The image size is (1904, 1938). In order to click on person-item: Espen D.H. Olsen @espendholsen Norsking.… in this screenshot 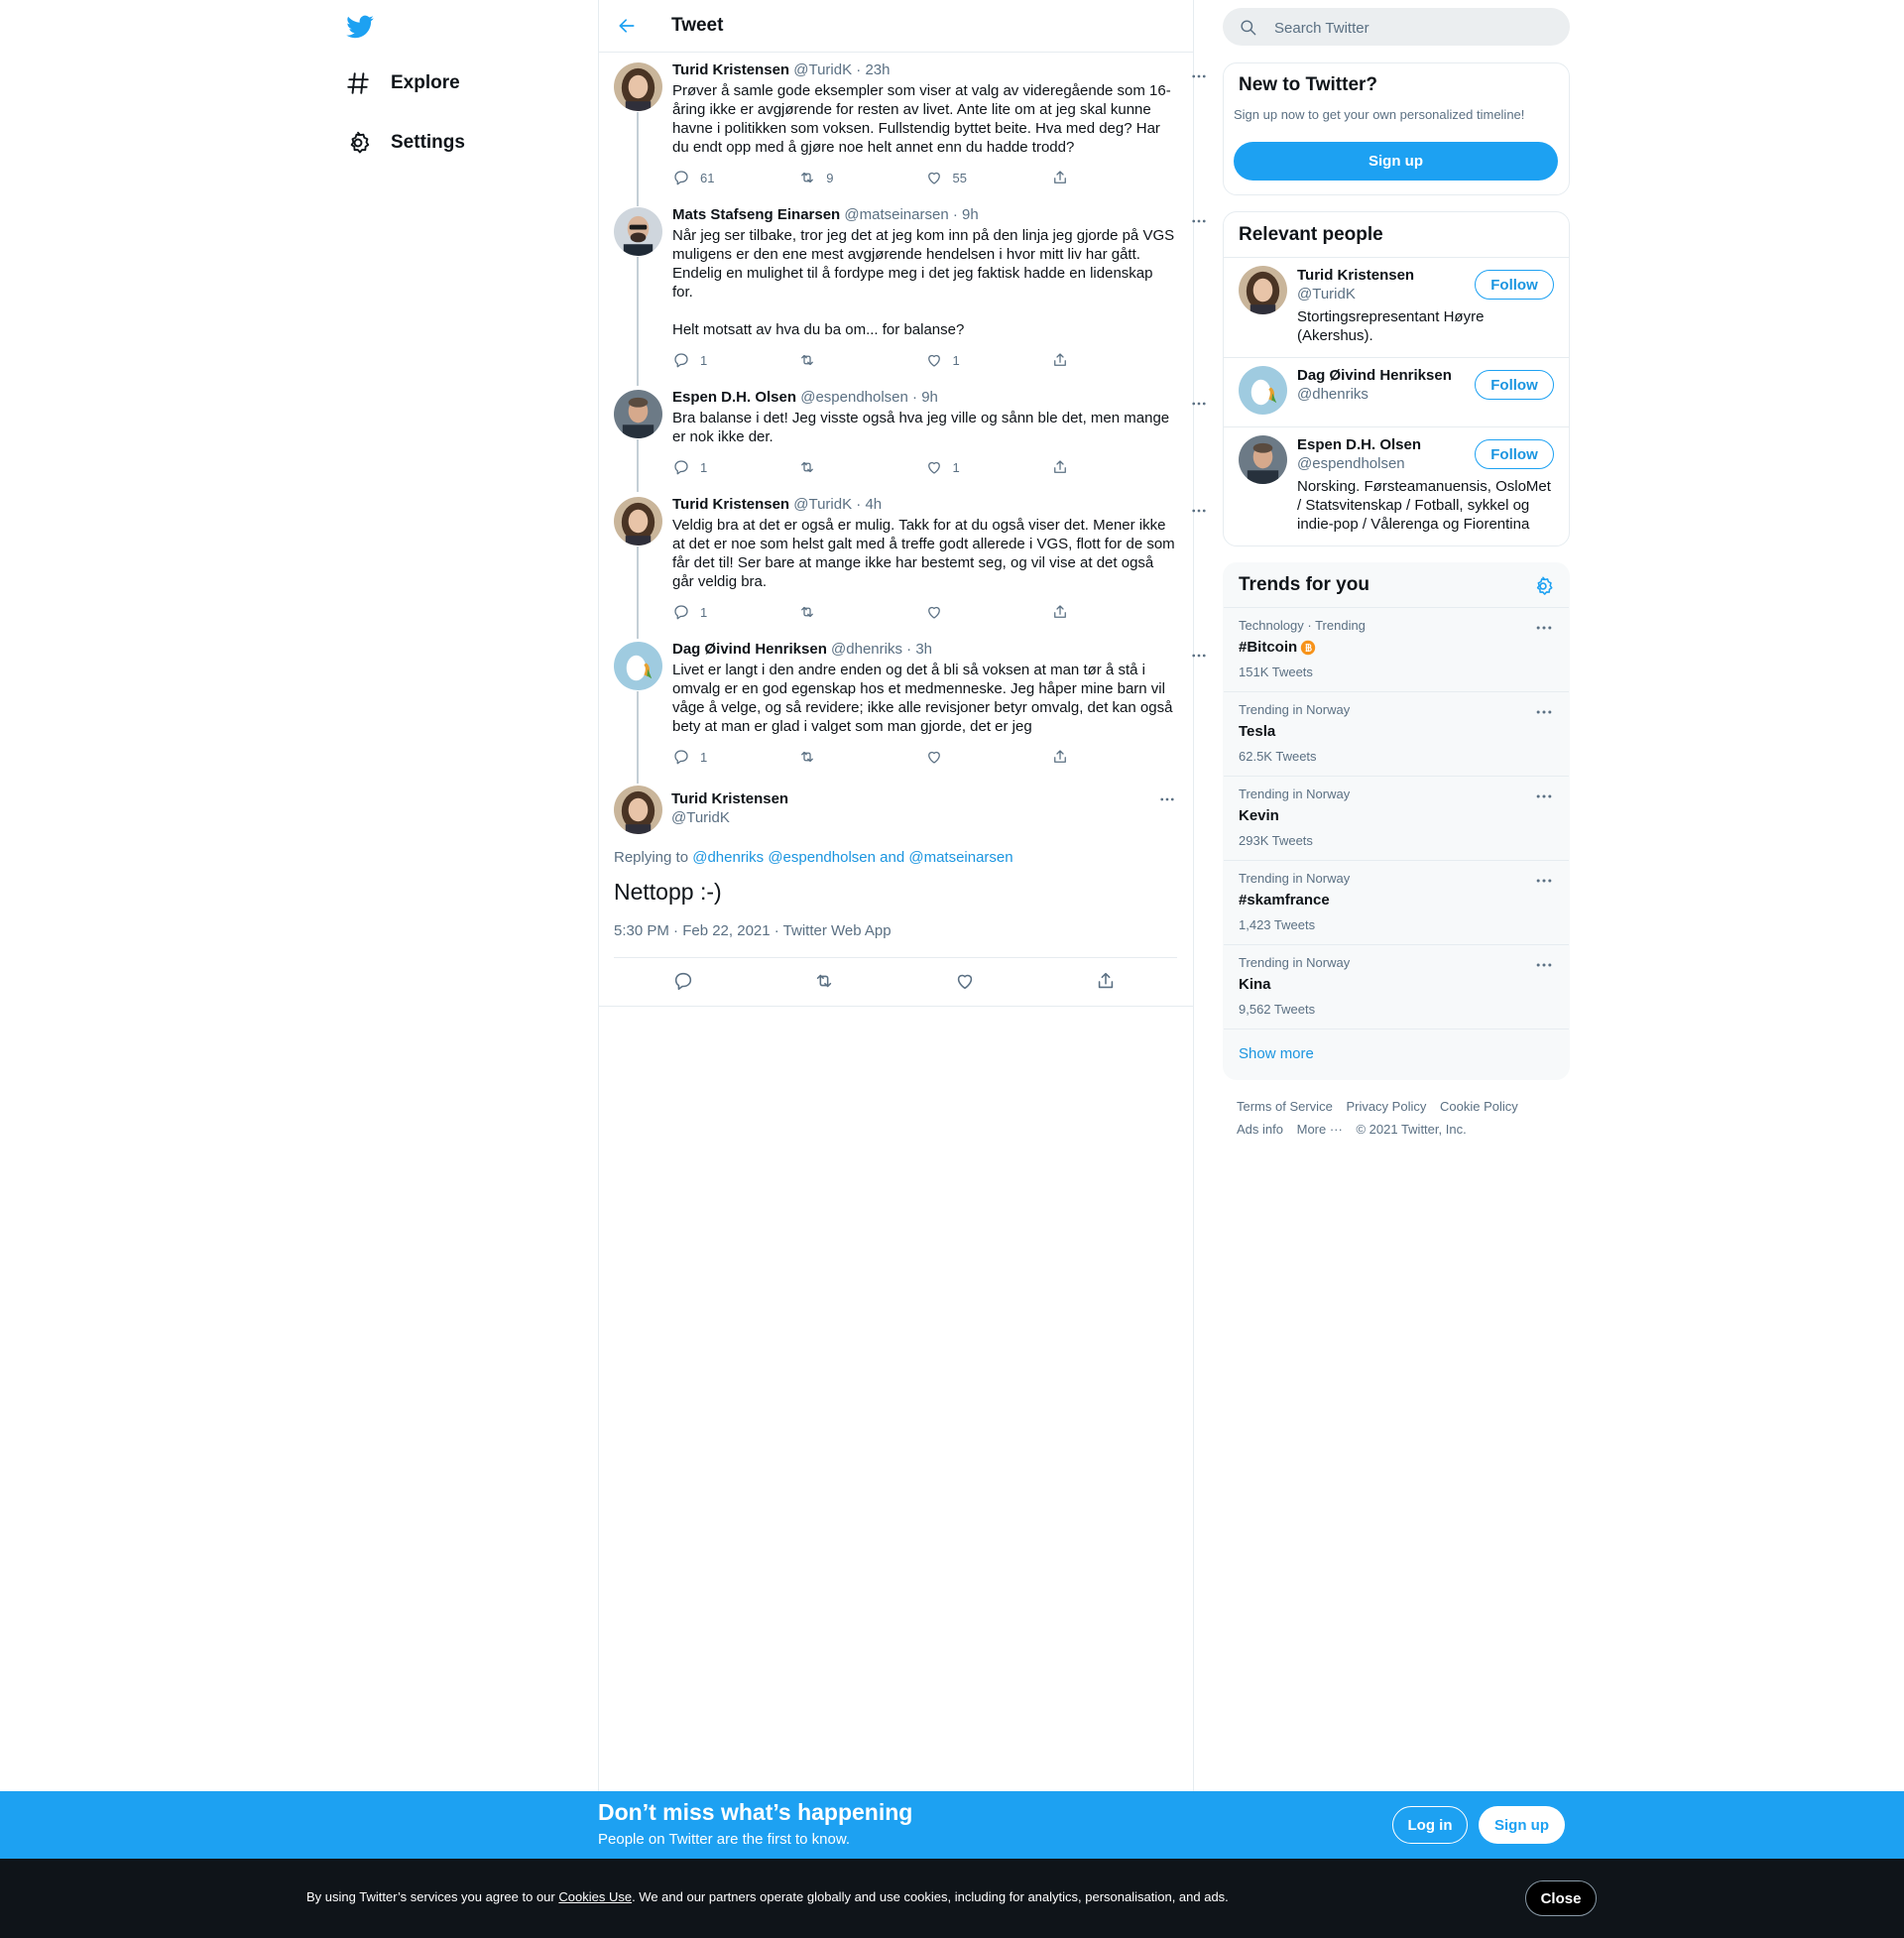, I will do `click(1396, 485)`.